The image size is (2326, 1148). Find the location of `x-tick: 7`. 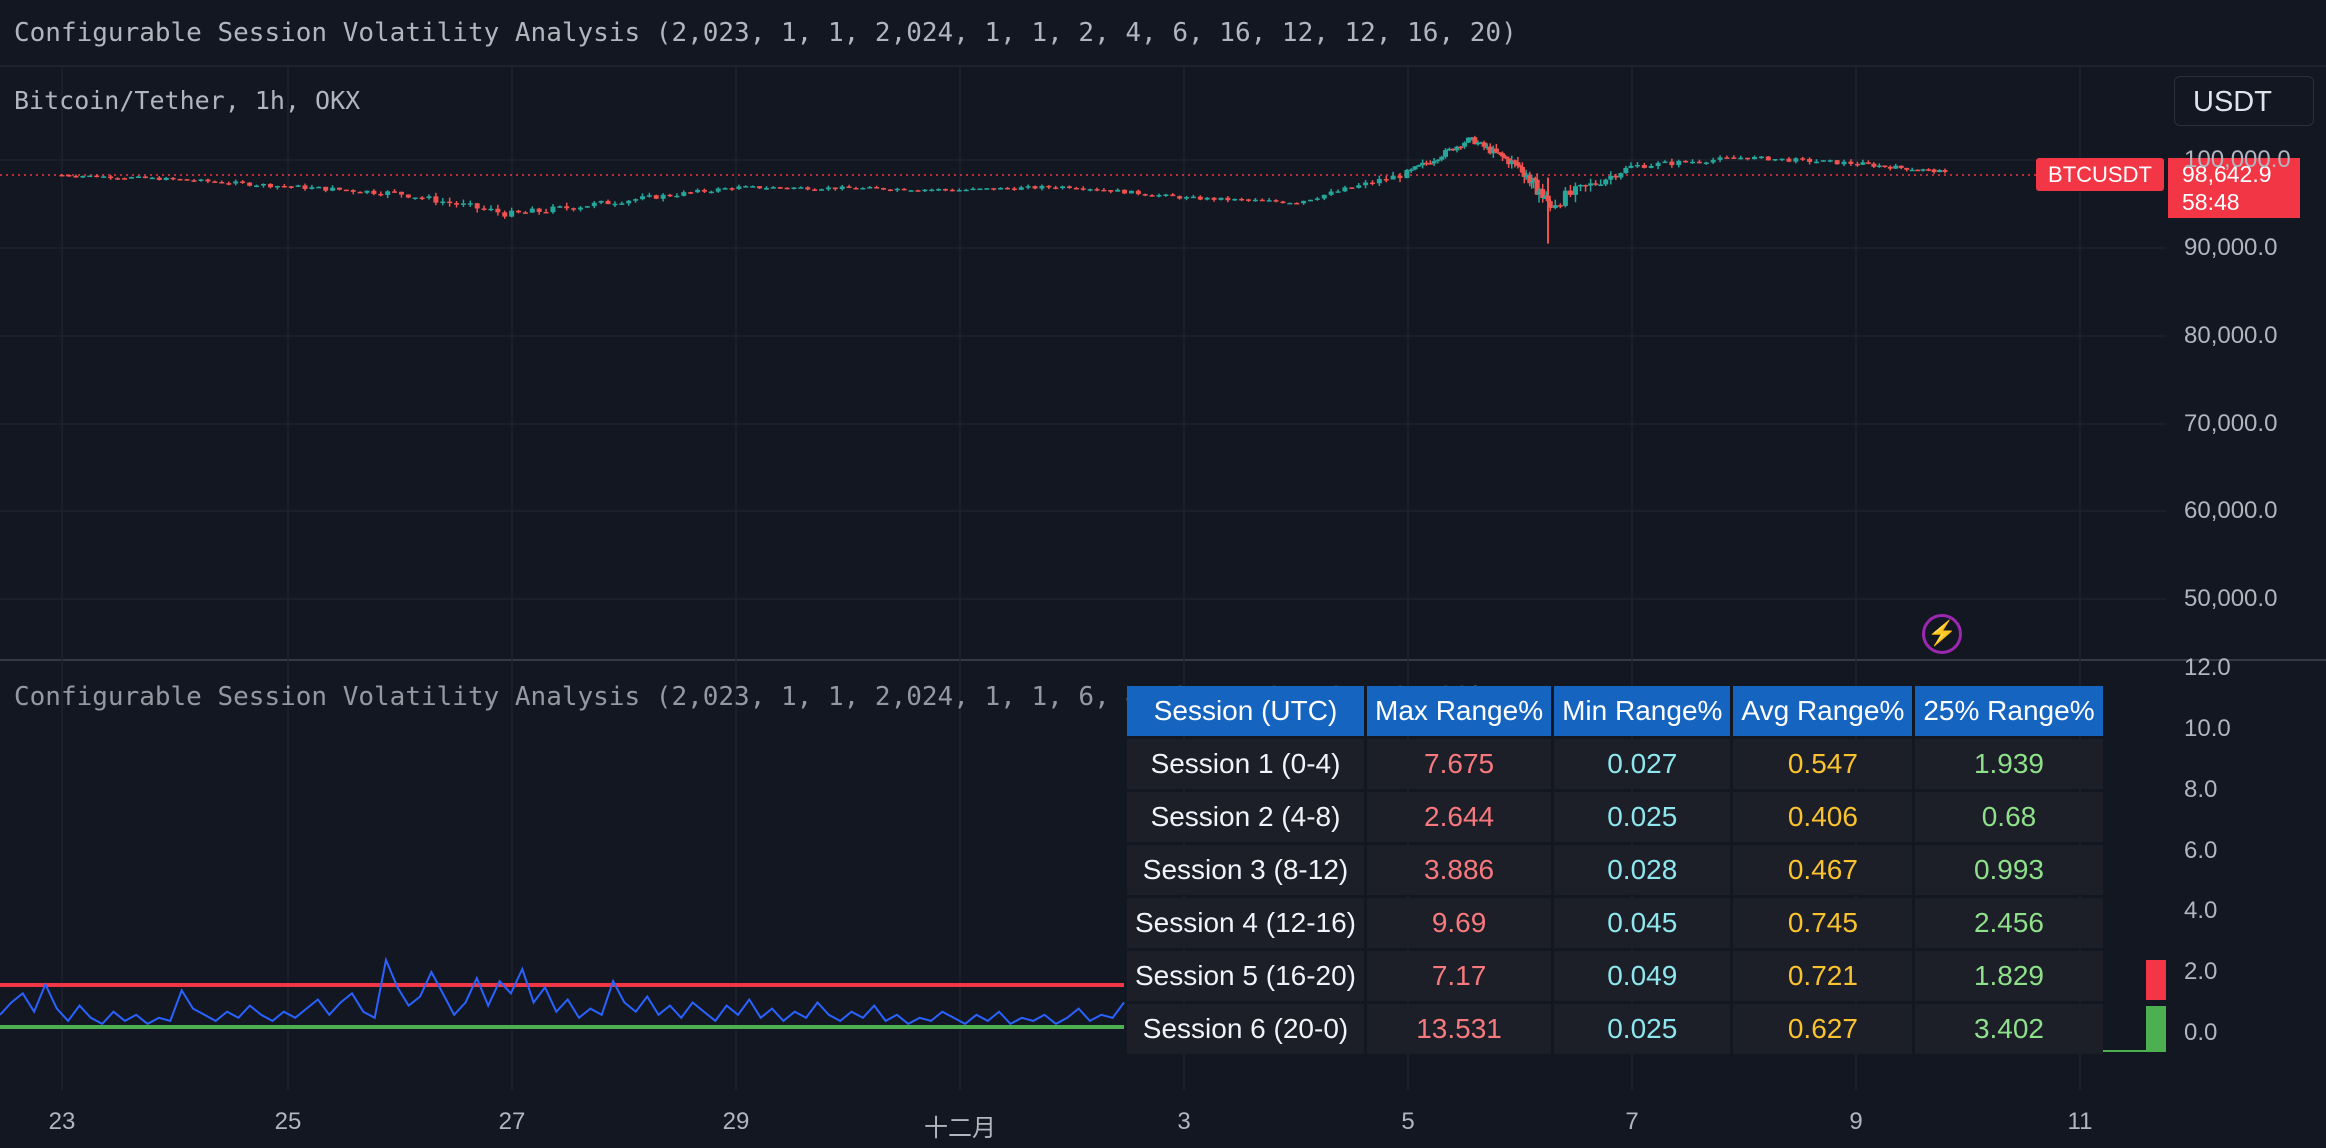

x-tick: 7 is located at coordinates (1632, 1121).